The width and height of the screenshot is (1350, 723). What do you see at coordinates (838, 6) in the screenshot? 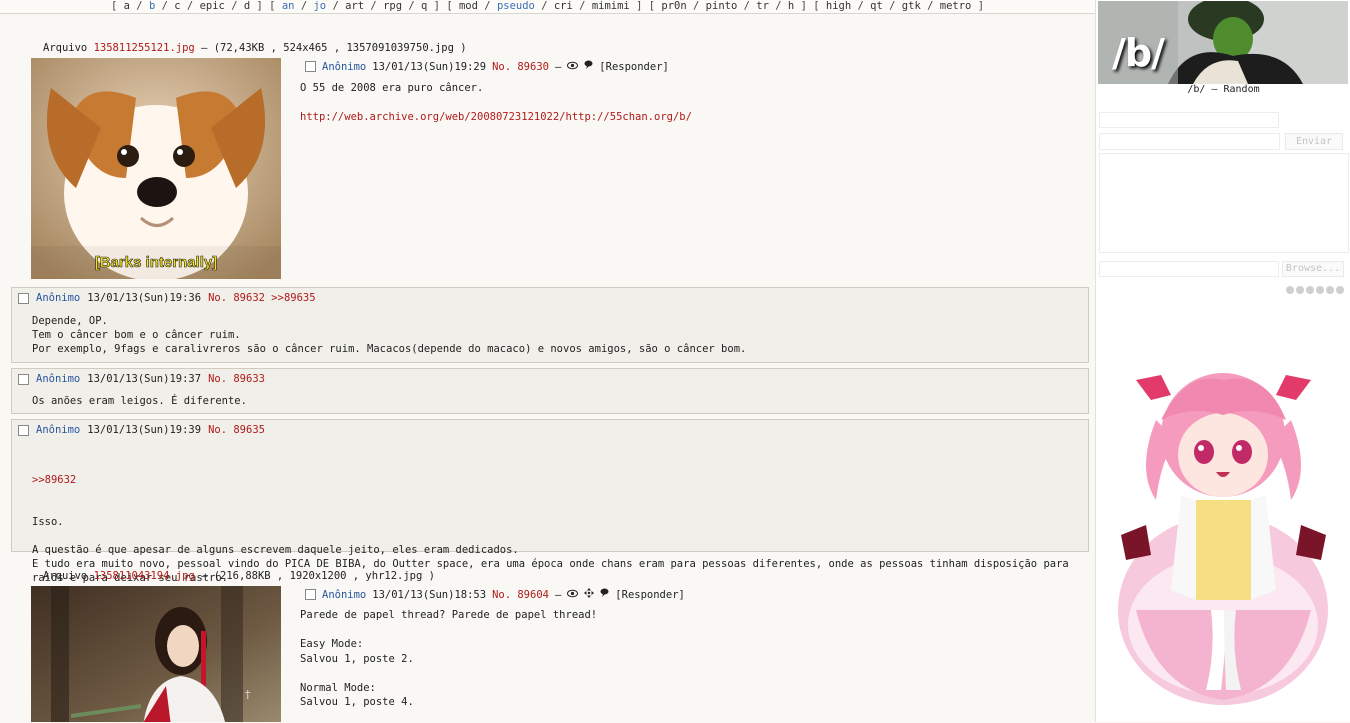
I see `board-link-high: high` at bounding box center [838, 6].